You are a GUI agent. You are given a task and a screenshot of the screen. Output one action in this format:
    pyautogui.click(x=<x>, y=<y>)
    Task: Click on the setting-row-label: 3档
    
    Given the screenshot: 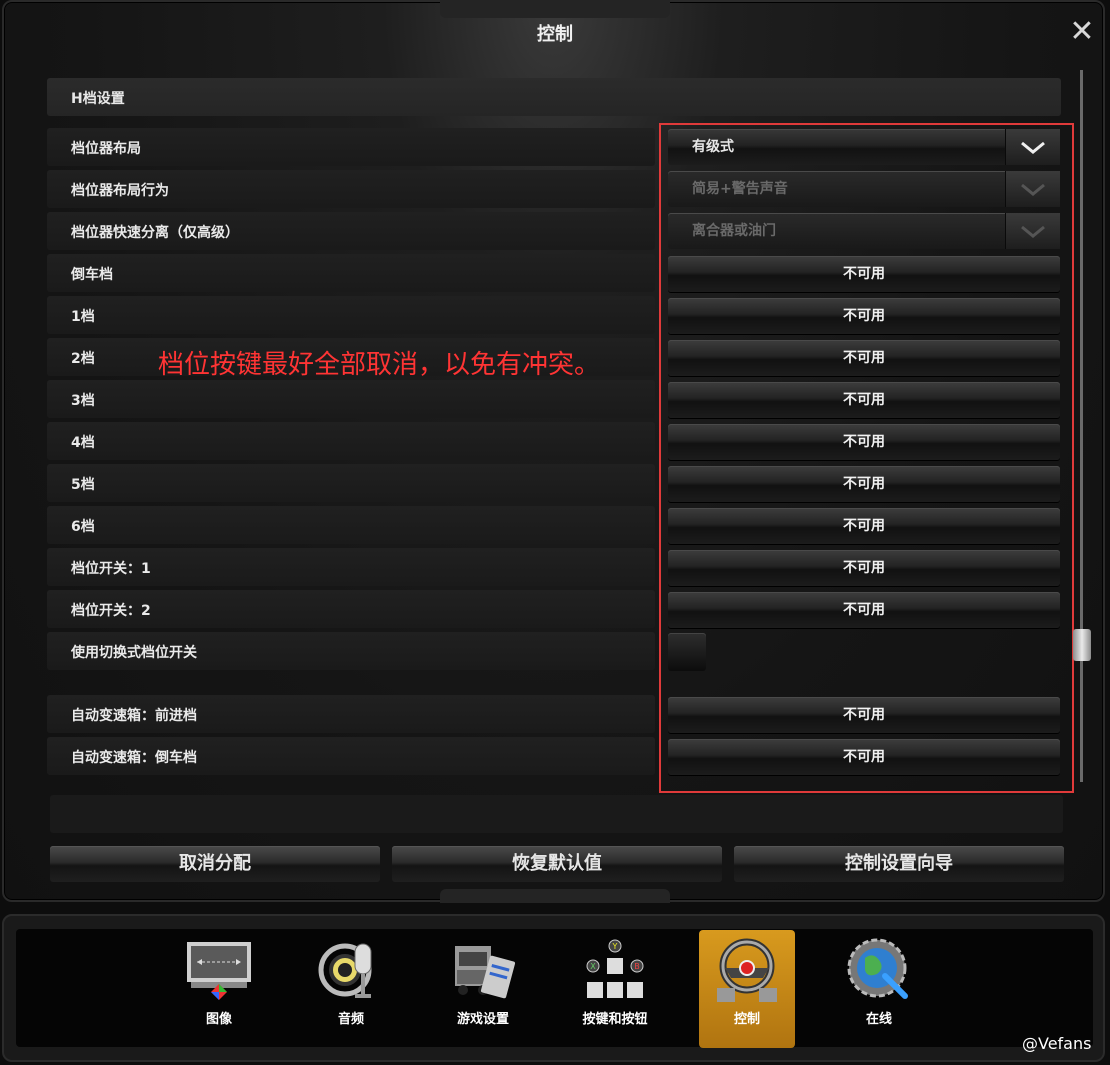 What is the action you would take?
    pyautogui.click(x=351, y=399)
    